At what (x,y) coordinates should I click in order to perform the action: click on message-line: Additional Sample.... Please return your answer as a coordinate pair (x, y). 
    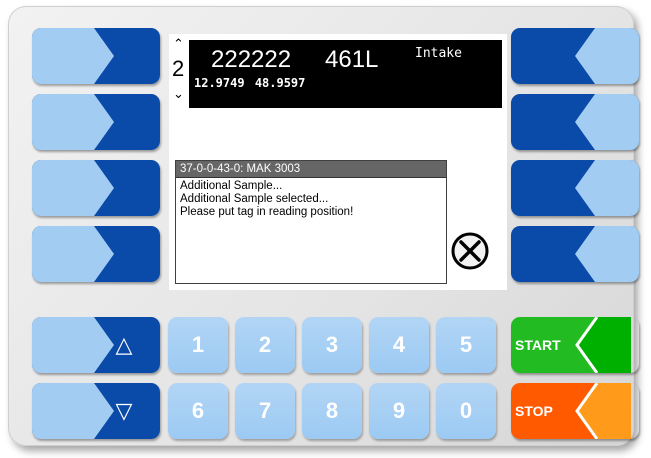
    Looking at the image, I should click on (231, 186).